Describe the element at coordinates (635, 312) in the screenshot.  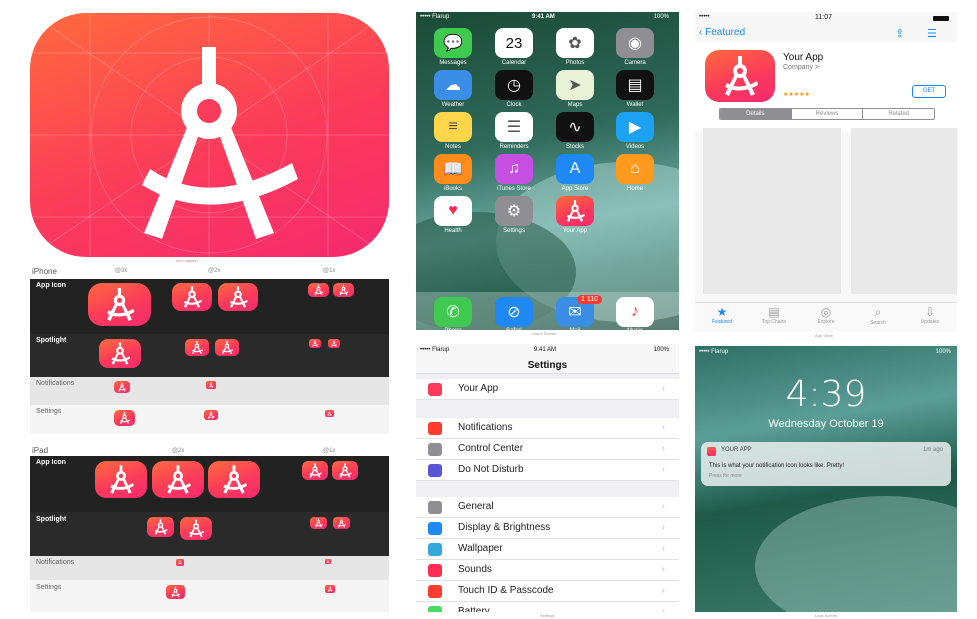
I see `music-icon: ♪` at that location.